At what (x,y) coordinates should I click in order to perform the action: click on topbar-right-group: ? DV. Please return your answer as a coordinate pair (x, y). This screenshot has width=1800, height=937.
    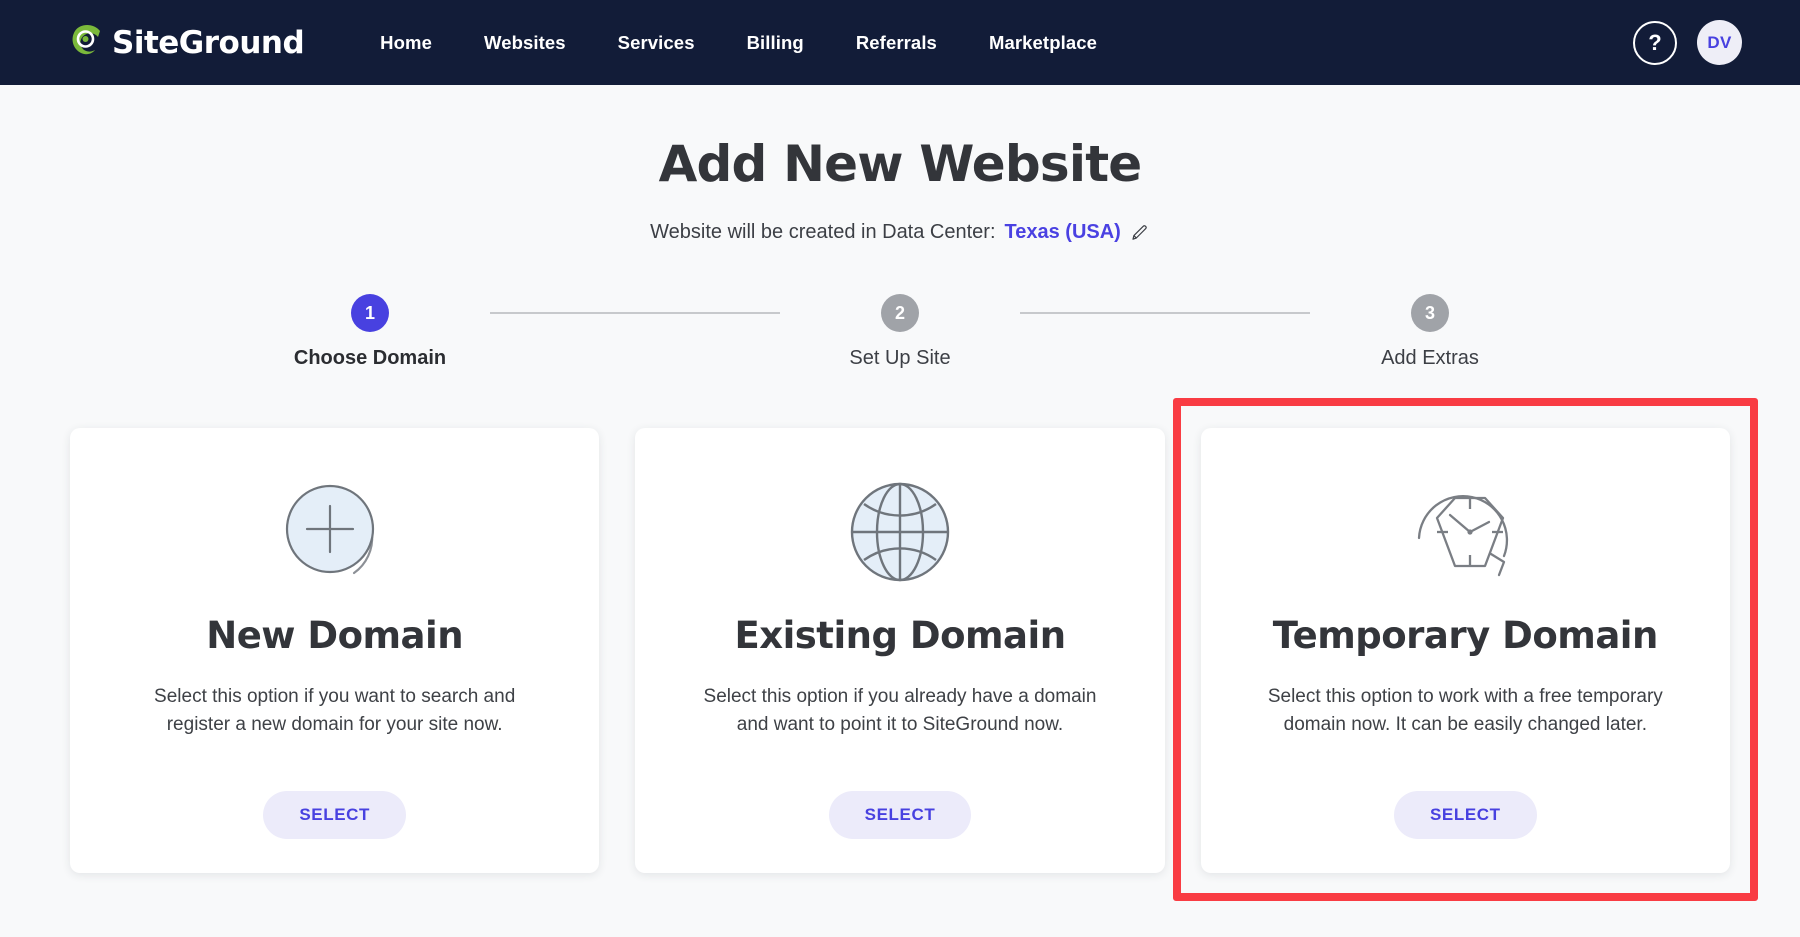
    Looking at the image, I should click on (1701, 42).